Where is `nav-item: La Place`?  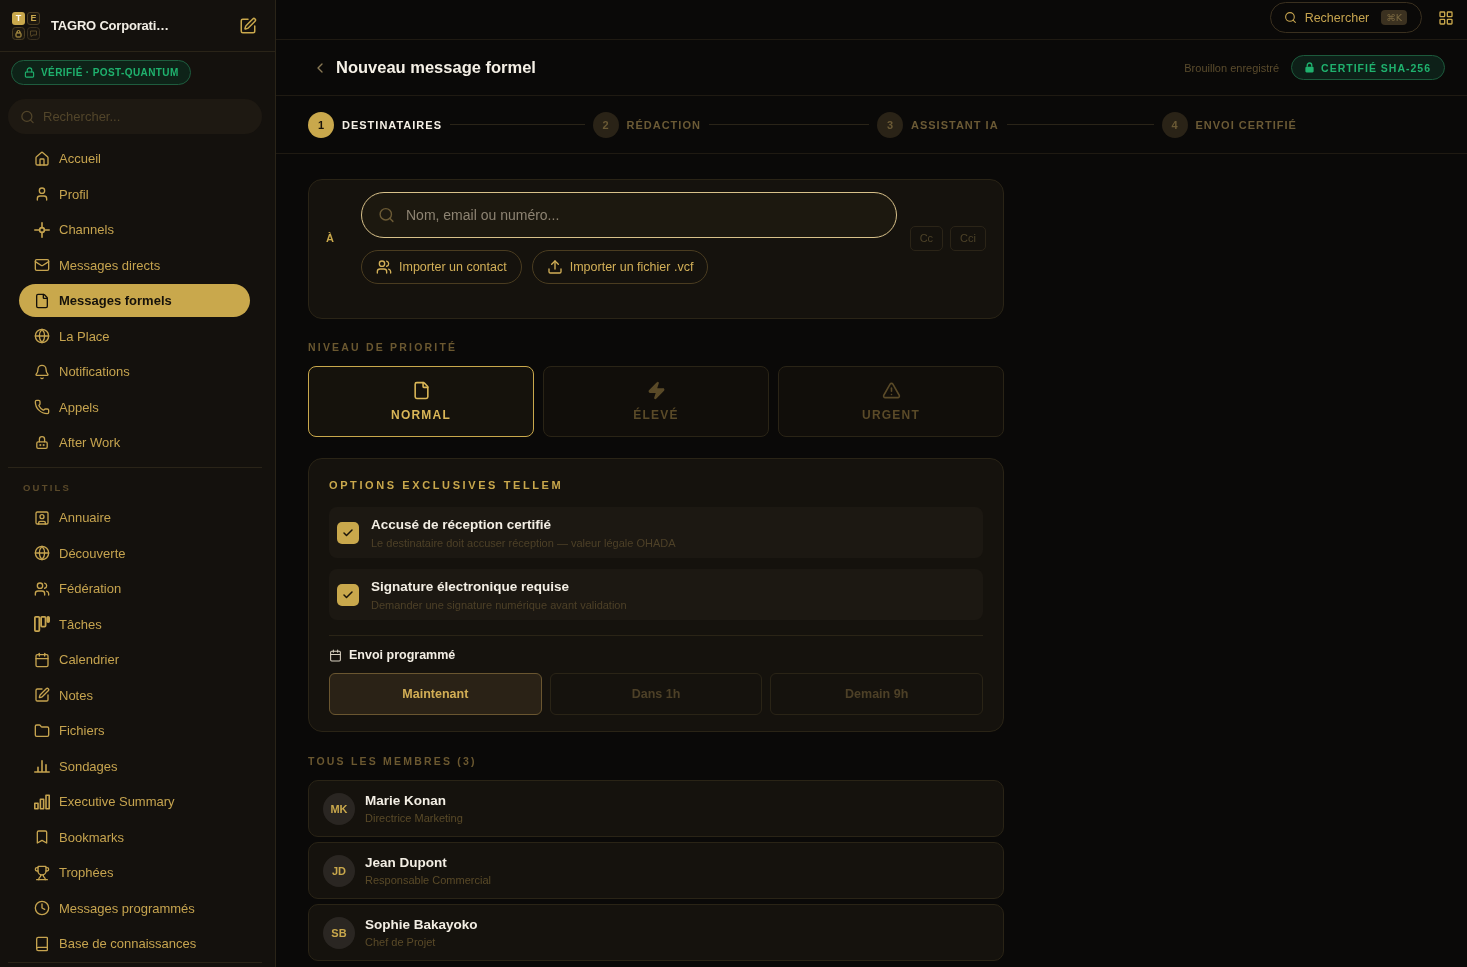
nav-item: La Place is located at coordinates (134, 336).